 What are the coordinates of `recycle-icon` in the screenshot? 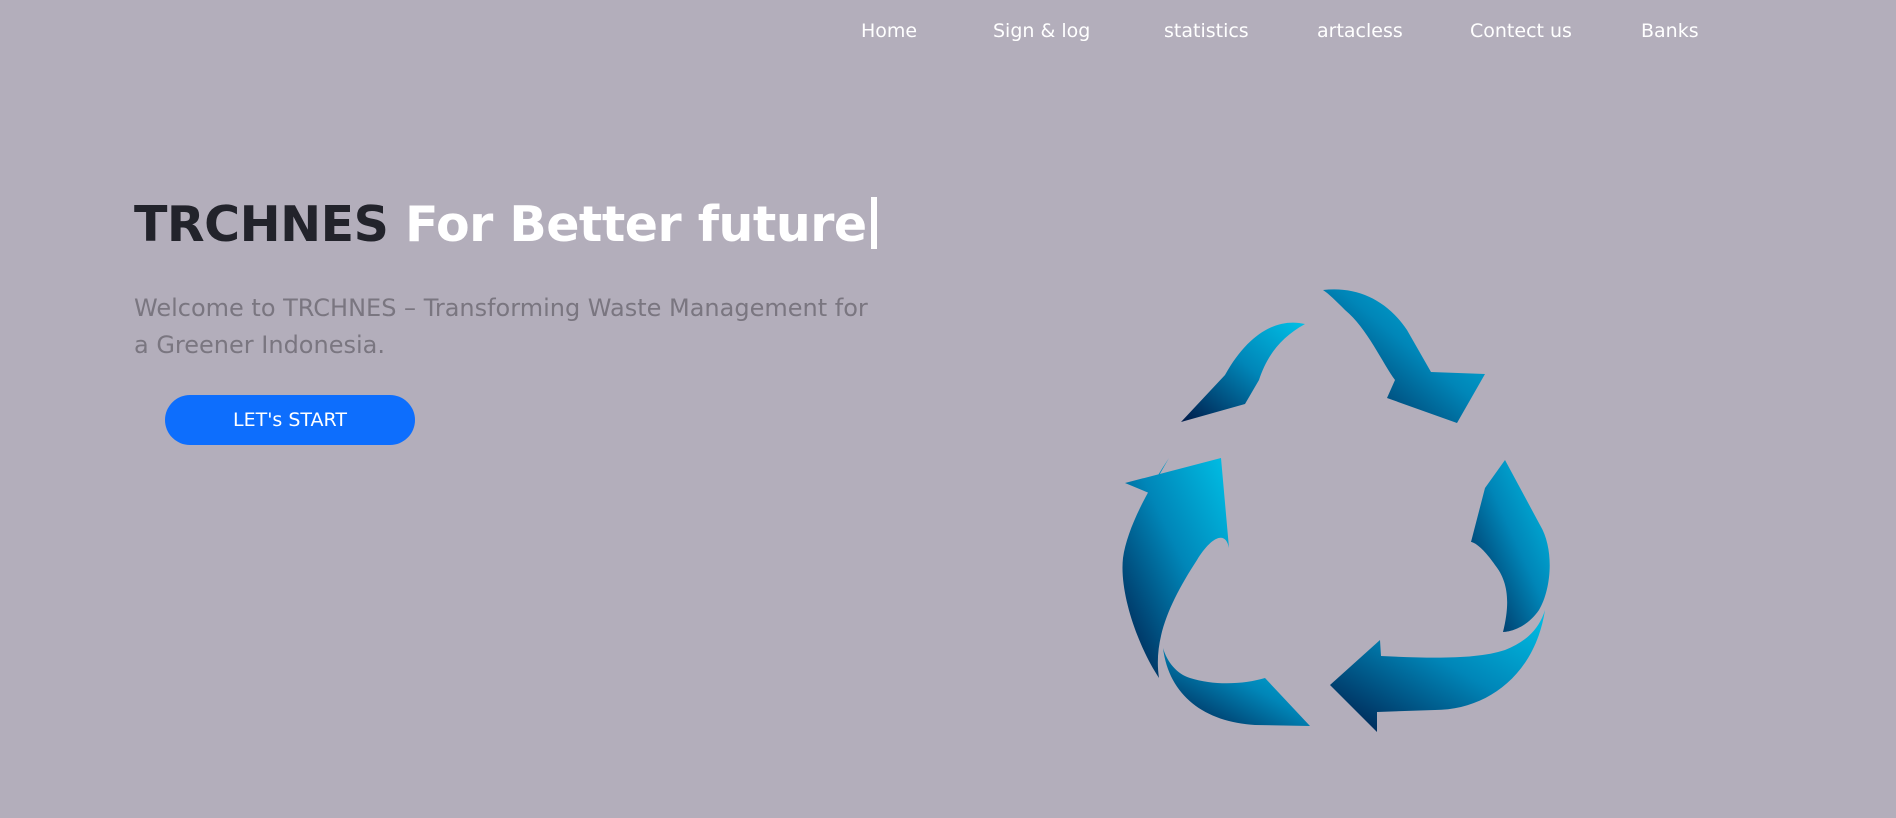 It's located at (1336, 510).